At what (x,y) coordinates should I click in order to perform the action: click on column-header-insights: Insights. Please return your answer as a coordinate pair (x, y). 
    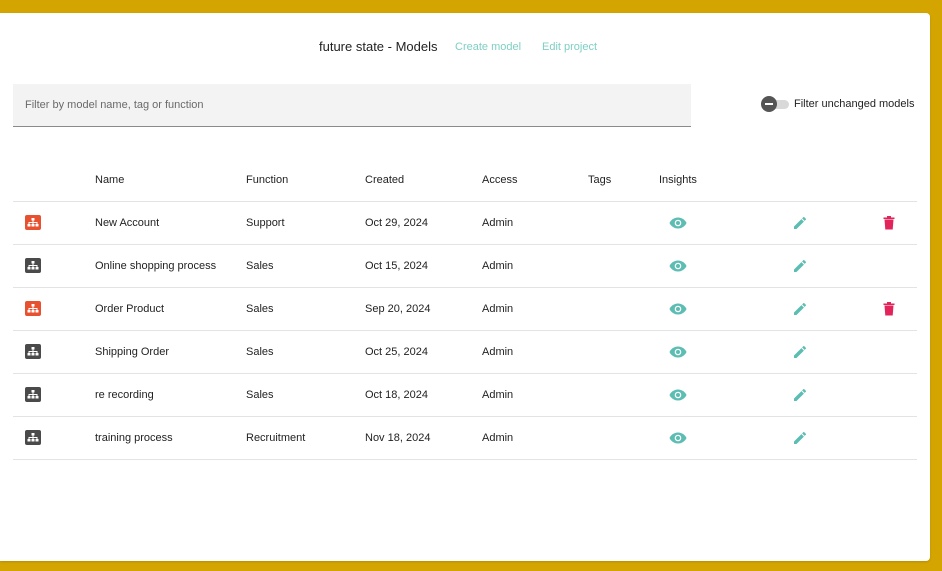
    Looking at the image, I should click on (719, 180).